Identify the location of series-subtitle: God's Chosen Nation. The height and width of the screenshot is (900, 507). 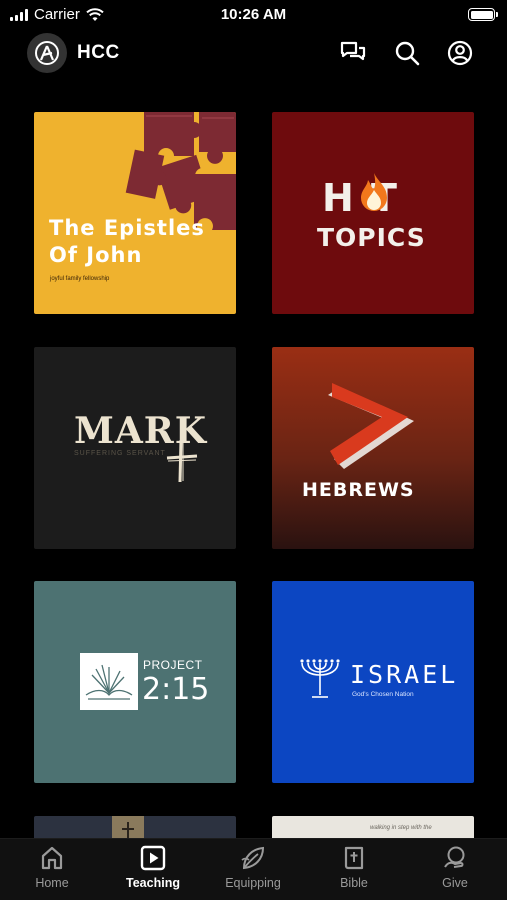
(383, 694).